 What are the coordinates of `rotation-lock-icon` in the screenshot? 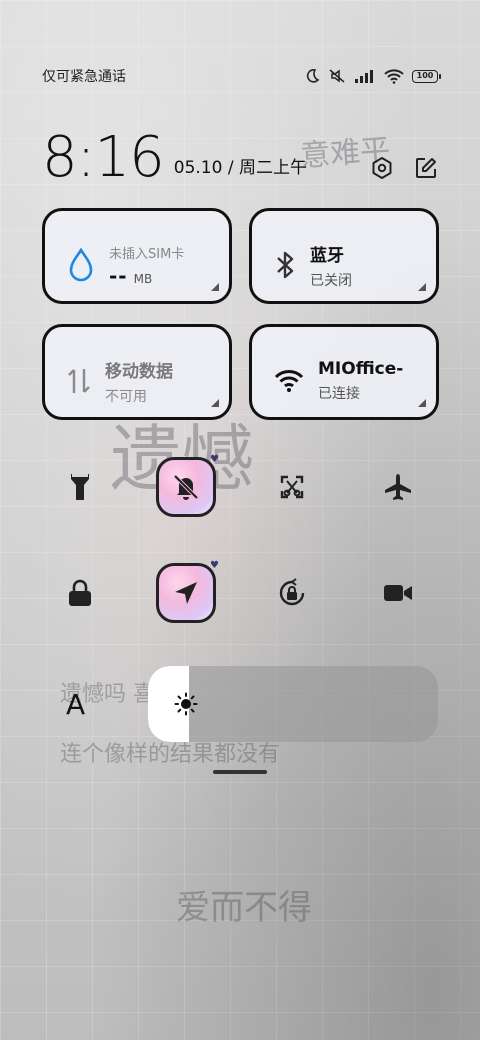 It's located at (292, 592).